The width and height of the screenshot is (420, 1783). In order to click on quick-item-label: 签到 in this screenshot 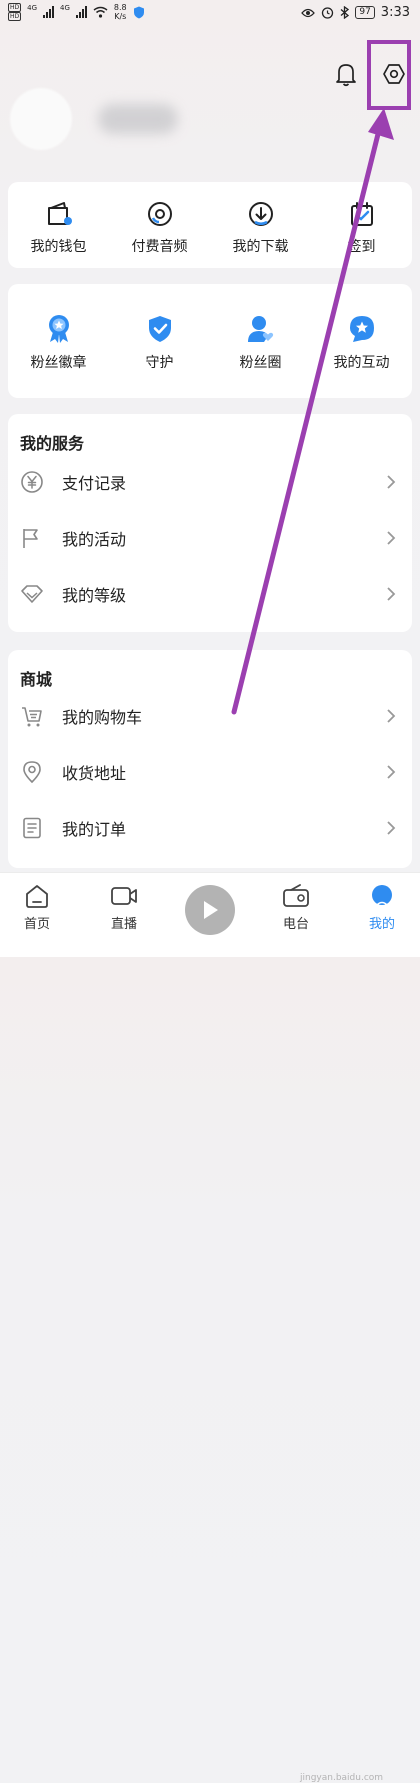, I will do `click(361, 247)`.